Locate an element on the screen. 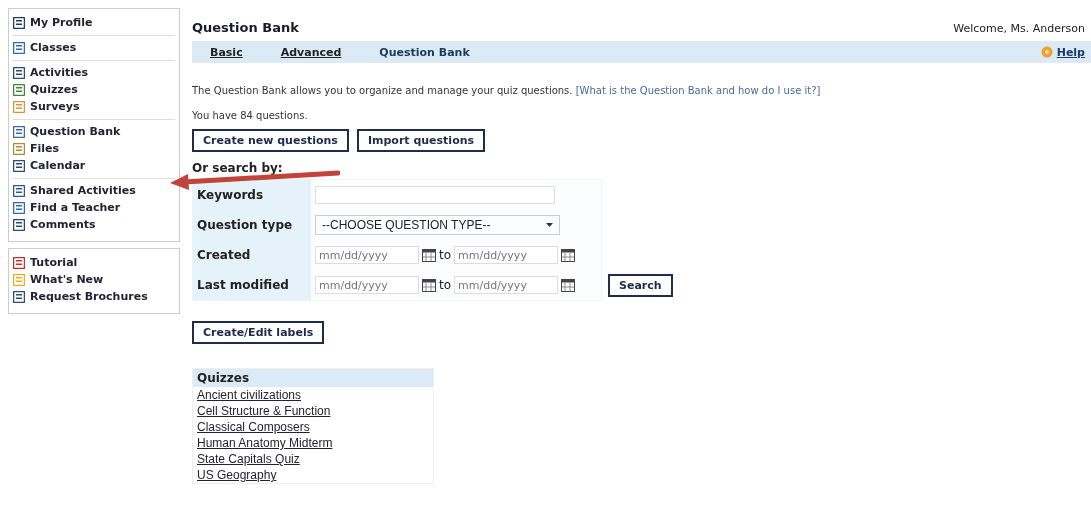  quiz-link: Human Anatomy Midterm is located at coordinates (265, 443).